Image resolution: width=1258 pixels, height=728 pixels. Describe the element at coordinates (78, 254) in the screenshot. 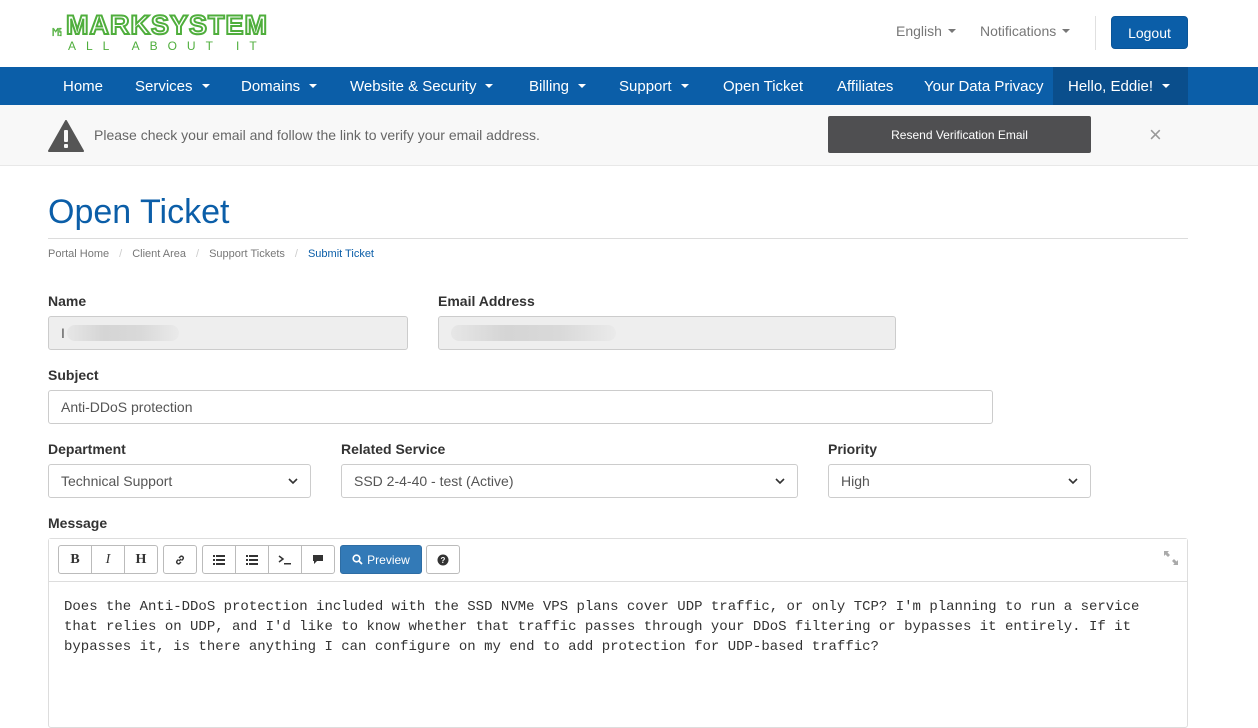

I see `breadcrumb-portal-home: Portal Home` at that location.